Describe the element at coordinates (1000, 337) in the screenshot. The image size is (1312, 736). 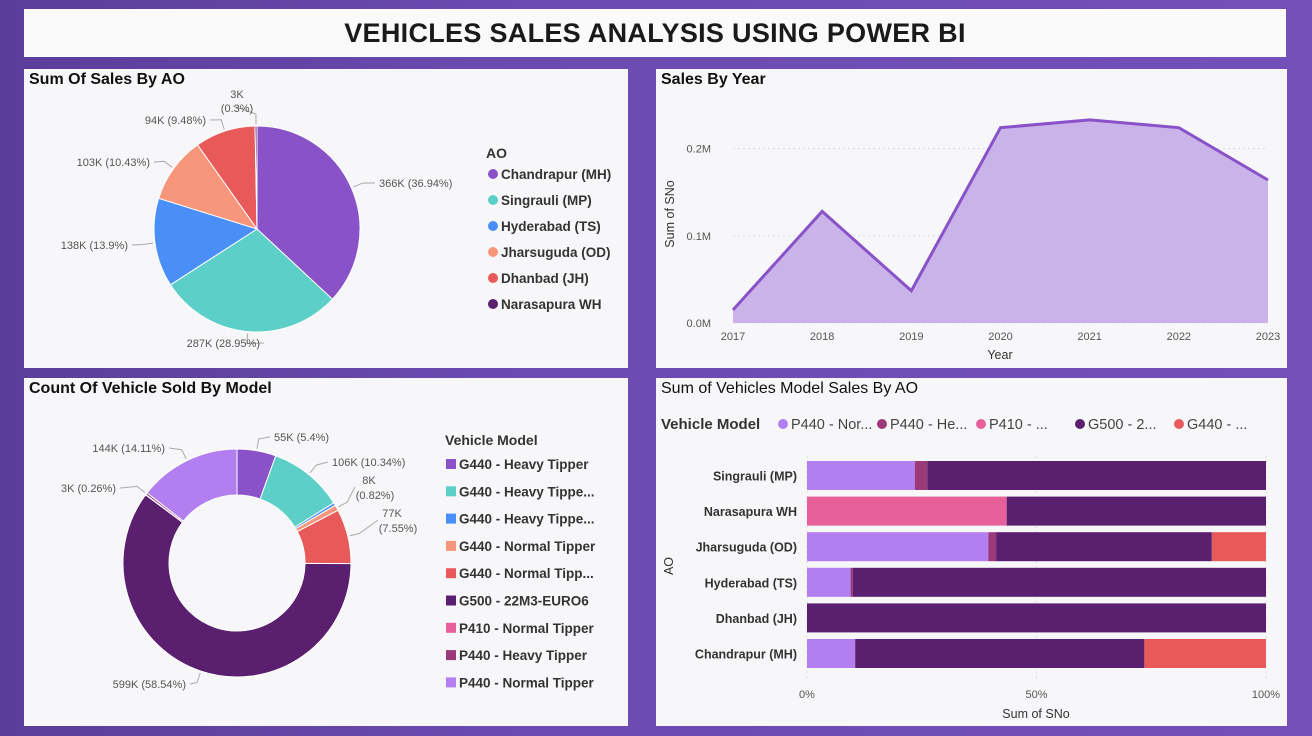
I see `x-tick-label: 2020` at that location.